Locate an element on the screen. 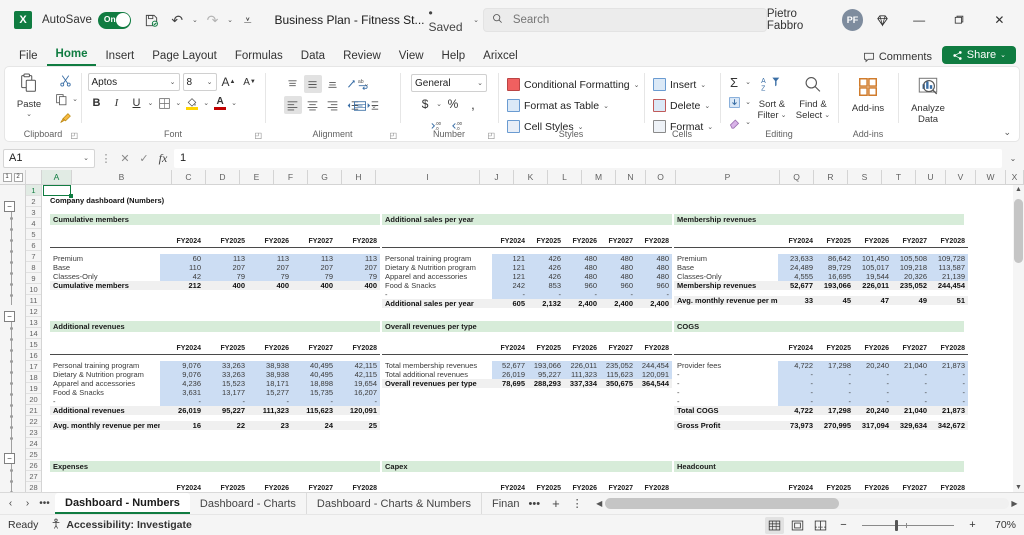  row-header-13: 13 is located at coordinates (33, 322).